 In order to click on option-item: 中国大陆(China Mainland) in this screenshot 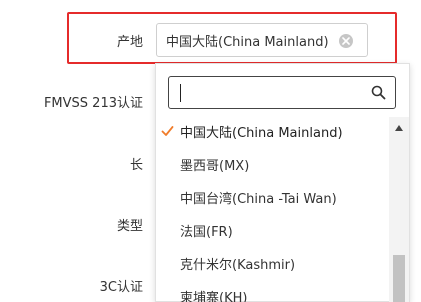, I will do `click(272, 131)`.